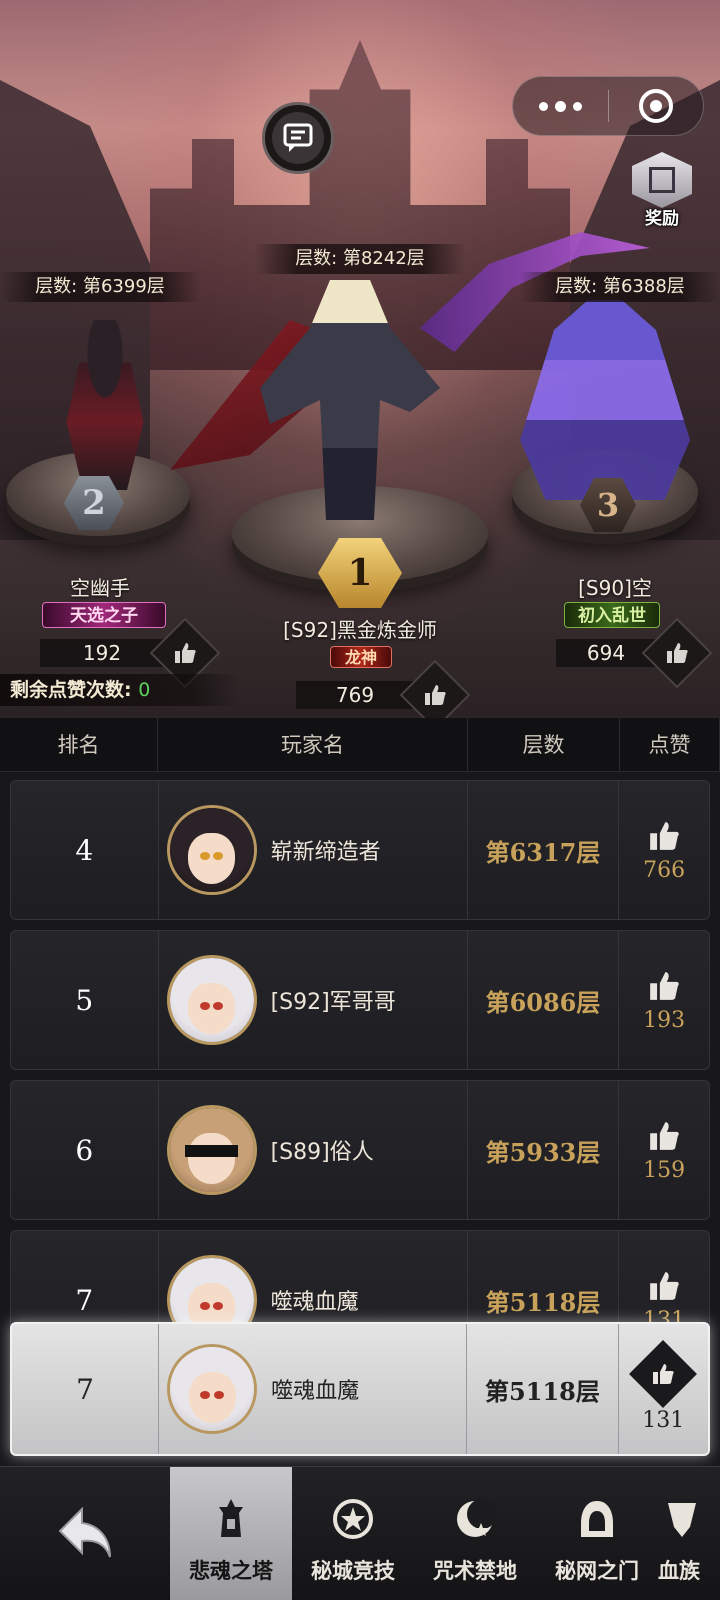 Image resolution: width=720 pixels, height=1600 pixels. I want to click on target-circle-icon, so click(655, 106).